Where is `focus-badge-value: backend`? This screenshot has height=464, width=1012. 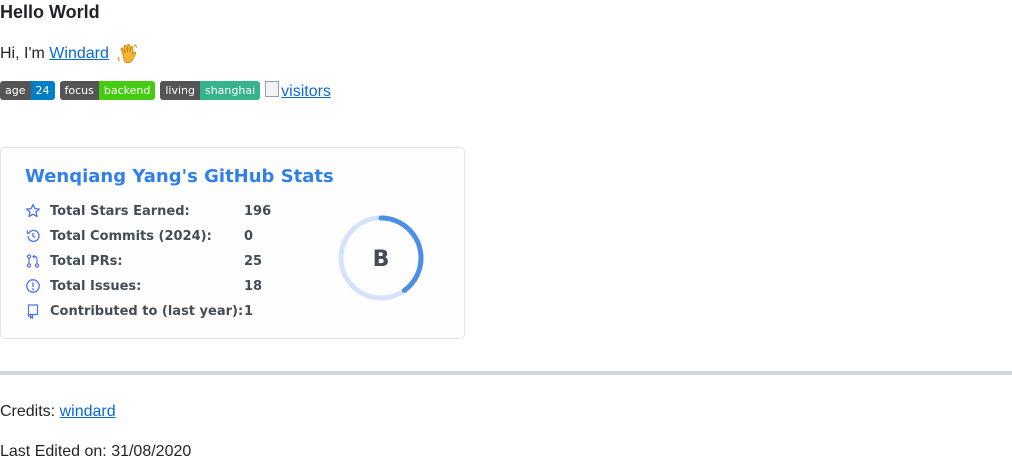
focus-badge-value: backend is located at coordinates (127, 90).